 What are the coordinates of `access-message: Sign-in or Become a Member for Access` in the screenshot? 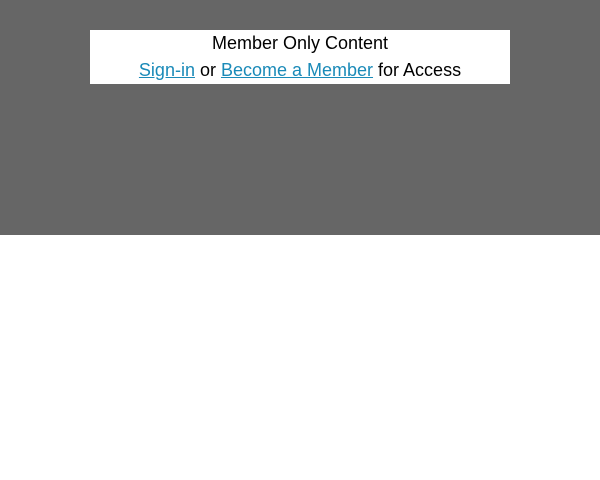 It's located at (300, 70).